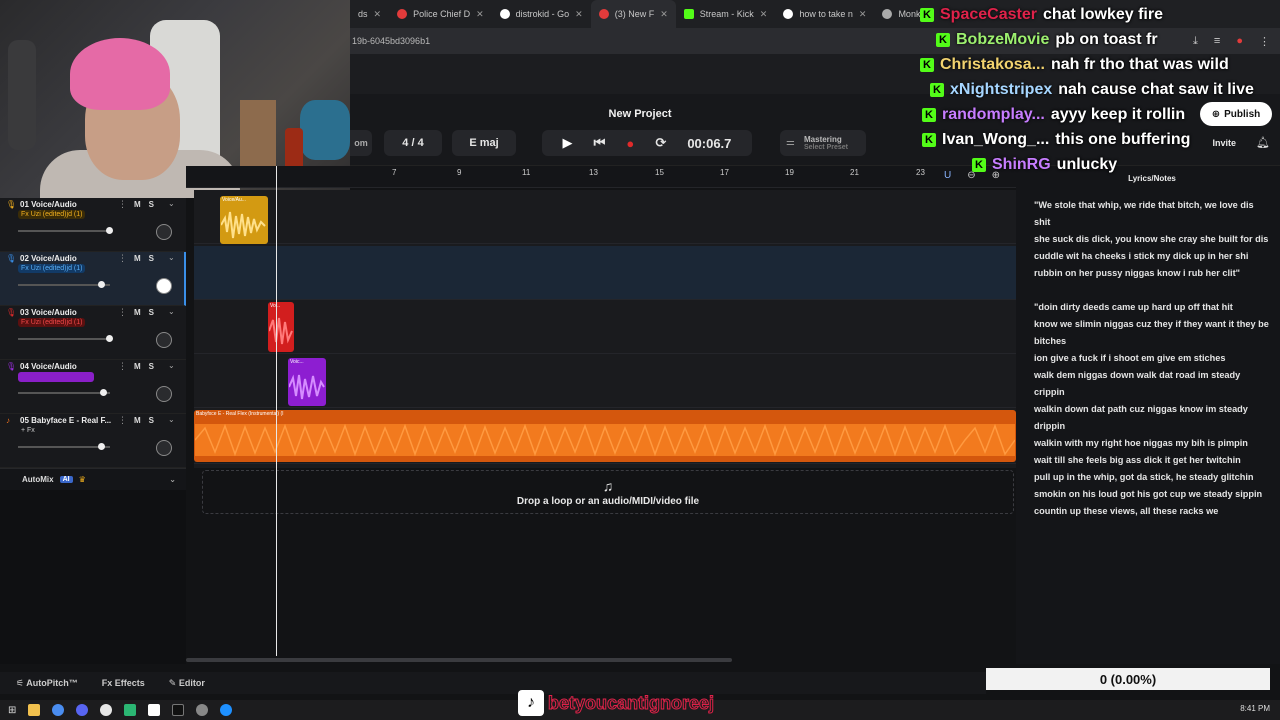 The height and width of the screenshot is (720, 1280). Describe the element at coordinates (605, 436) in the screenshot. I see `audio-clip-instrumental: Babyfxce E - Real Flex (Instrumental) (I` at that location.